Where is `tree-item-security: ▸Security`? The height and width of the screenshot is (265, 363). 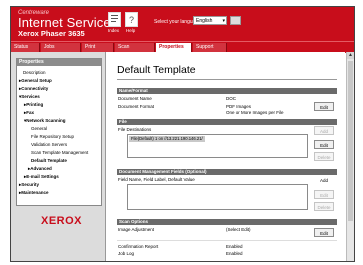
tree-item-security: ▸Security is located at coordinates (29, 185).